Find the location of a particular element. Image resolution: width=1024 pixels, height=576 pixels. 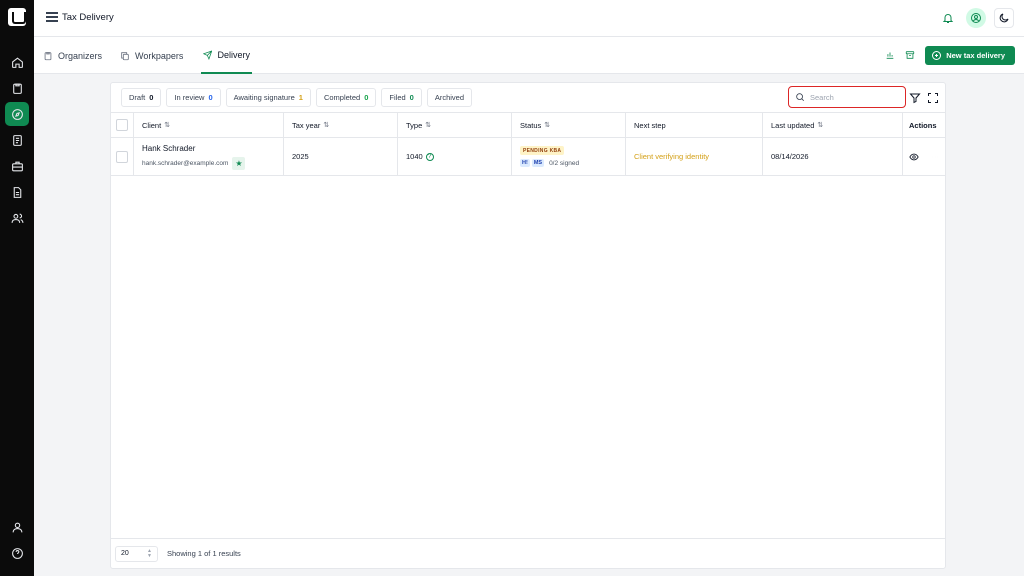

new-tax-delivery-label: New tax delivery is located at coordinates (975, 55).